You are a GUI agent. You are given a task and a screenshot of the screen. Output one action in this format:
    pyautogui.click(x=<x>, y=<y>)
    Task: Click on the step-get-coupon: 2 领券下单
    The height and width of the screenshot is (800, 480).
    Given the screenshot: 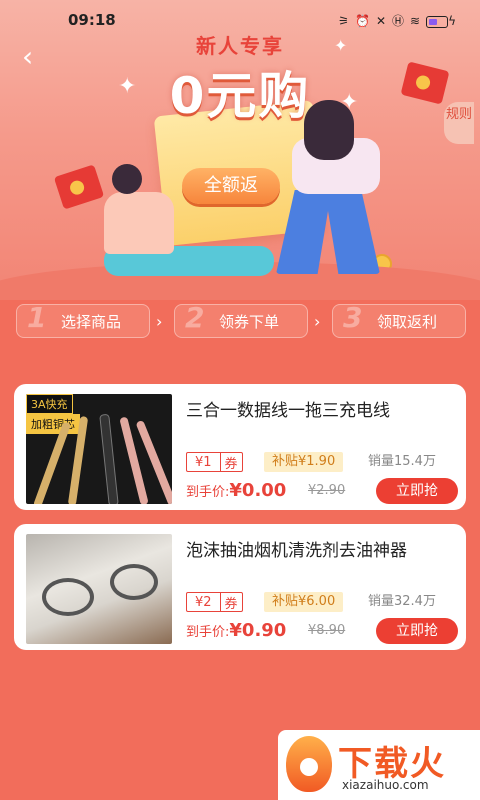 What is the action you would take?
    pyautogui.click(x=241, y=319)
    